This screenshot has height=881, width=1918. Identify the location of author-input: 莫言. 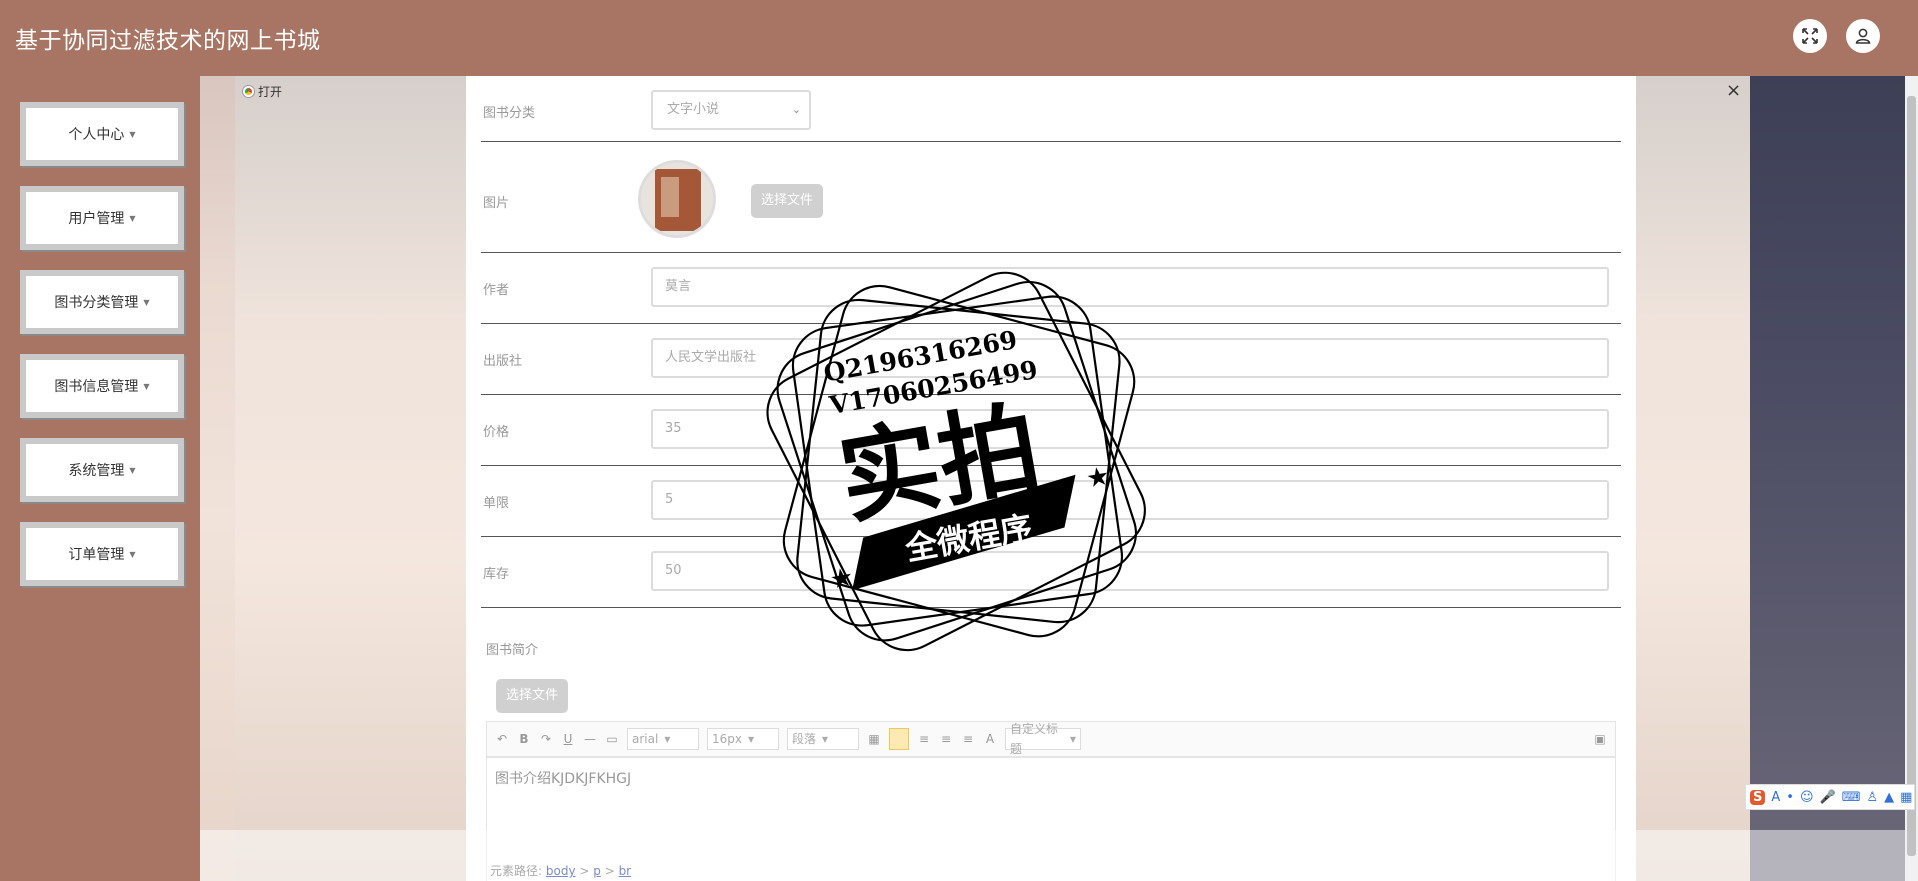
(1130, 287).